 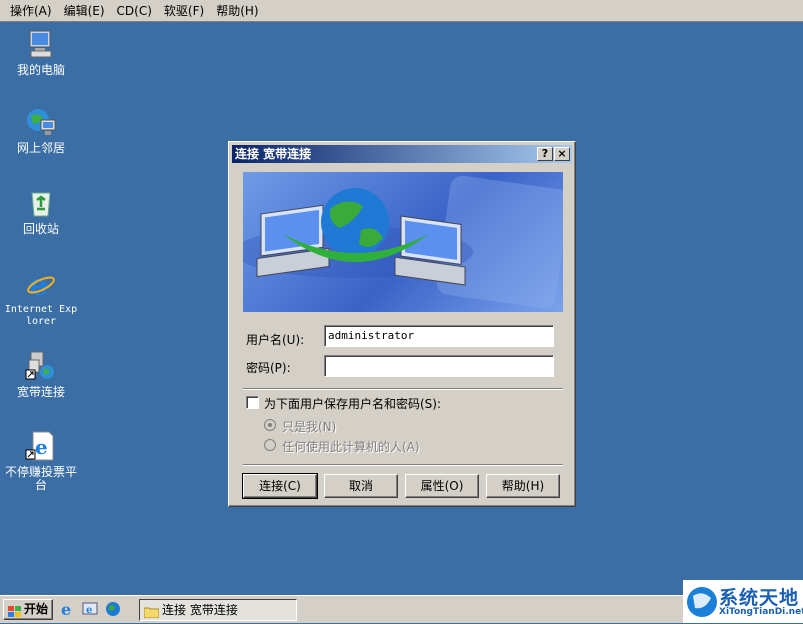 What do you see at coordinates (761, 612) in the screenshot?
I see `watermark-url: XiTongTianDi.net` at bounding box center [761, 612].